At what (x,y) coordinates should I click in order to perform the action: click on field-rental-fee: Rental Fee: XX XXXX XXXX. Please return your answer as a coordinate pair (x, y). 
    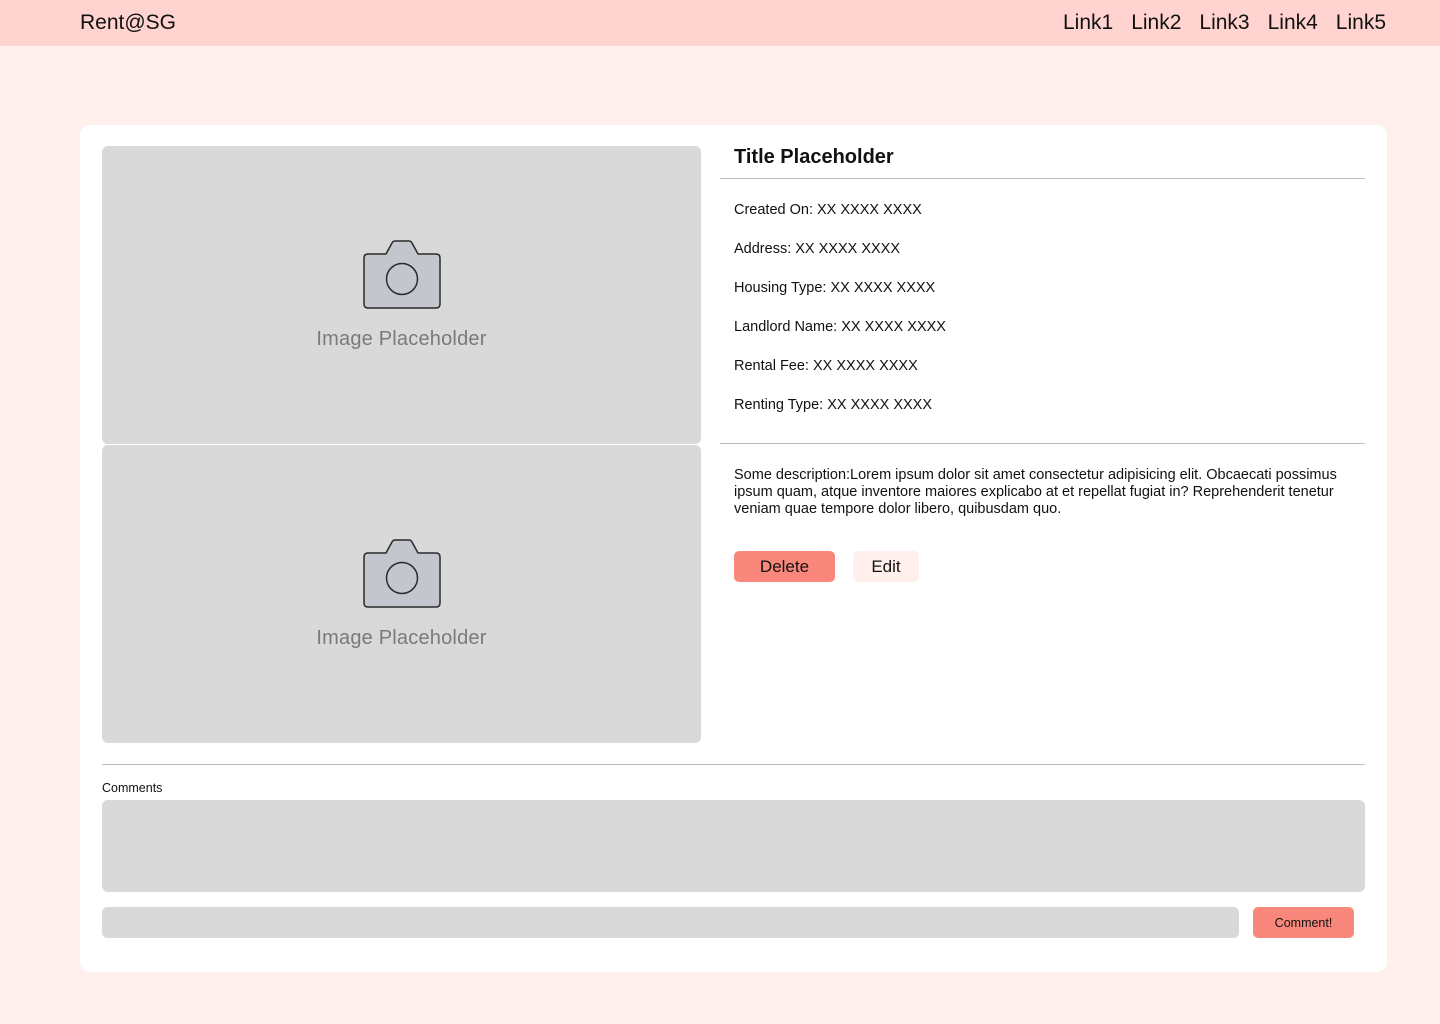
    Looking at the image, I should click on (826, 366).